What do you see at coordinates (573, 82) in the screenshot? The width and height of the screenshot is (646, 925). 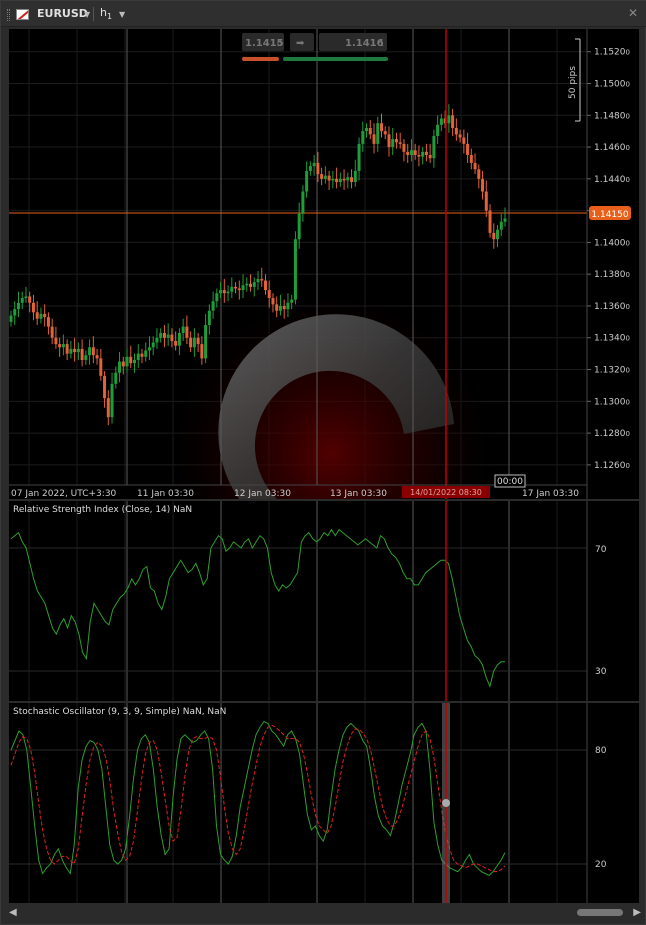 I see `pip-scale-label: 50 pips` at bounding box center [573, 82].